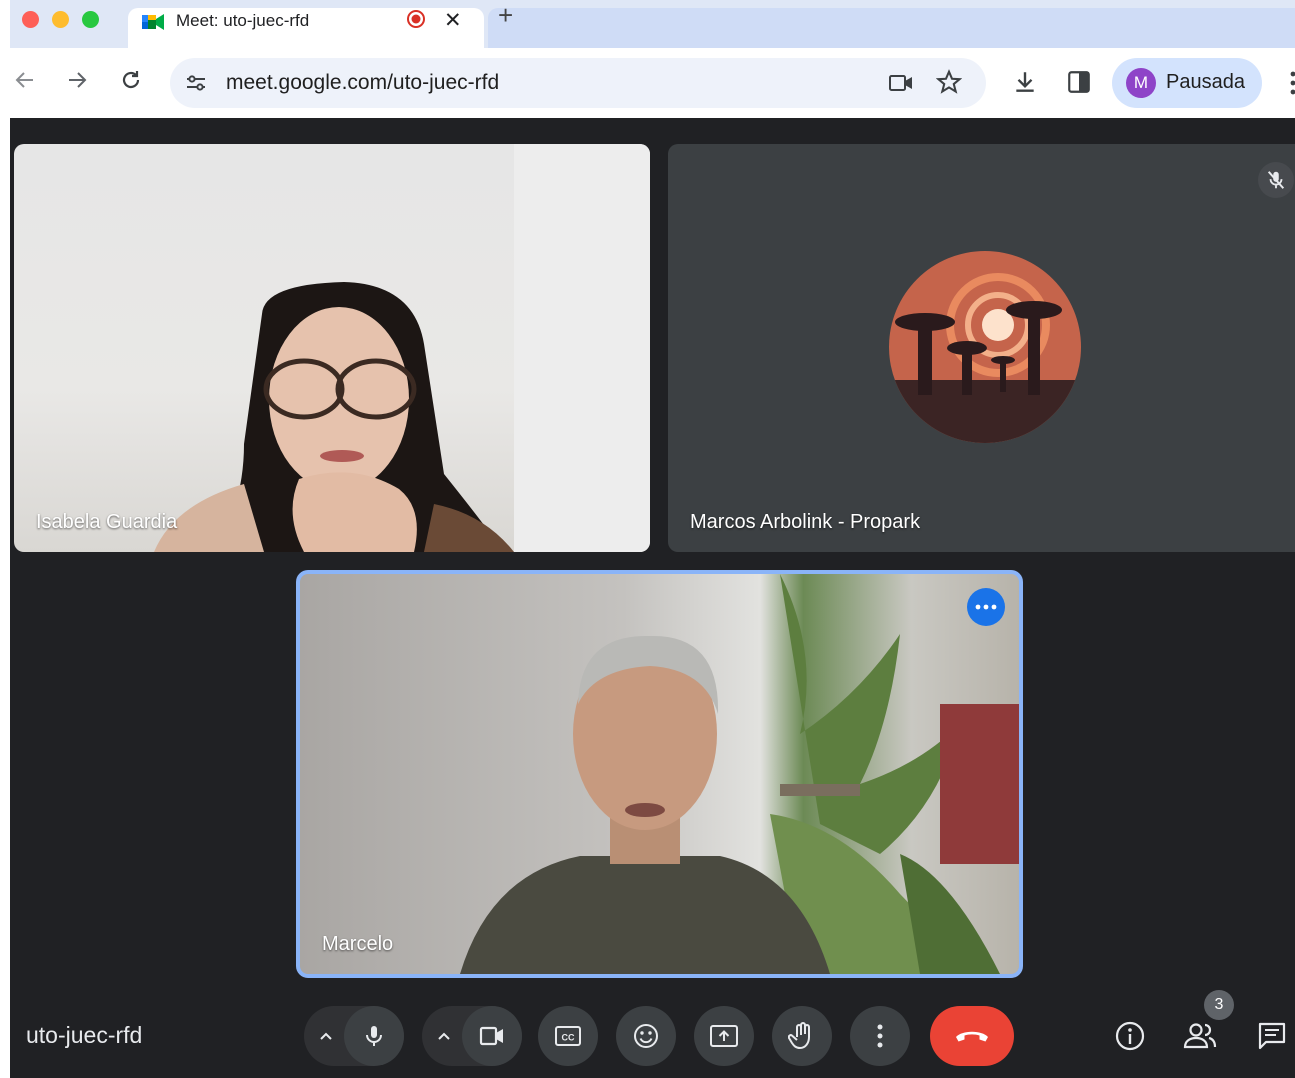 The height and width of the screenshot is (1078, 1295). I want to click on leave-call-button, so click(972, 1036).